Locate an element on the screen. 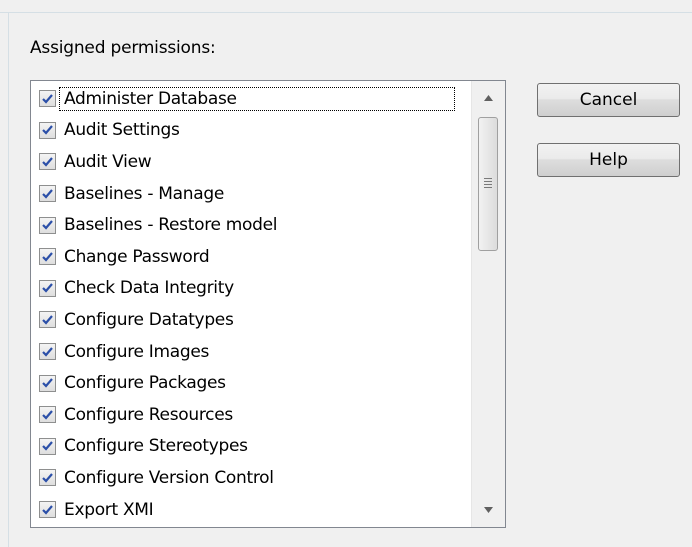 The width and height of the screenshot is (692, 547). vertical-scrollbar is located at coordinates (488, 304).